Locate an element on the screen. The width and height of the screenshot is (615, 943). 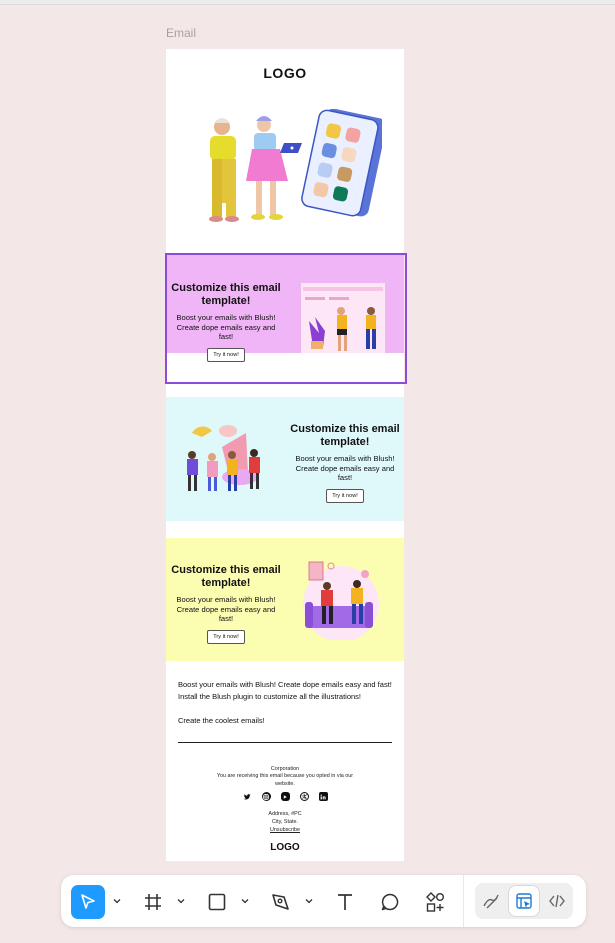
frame-label: Email is located at coordinates (181, 33).